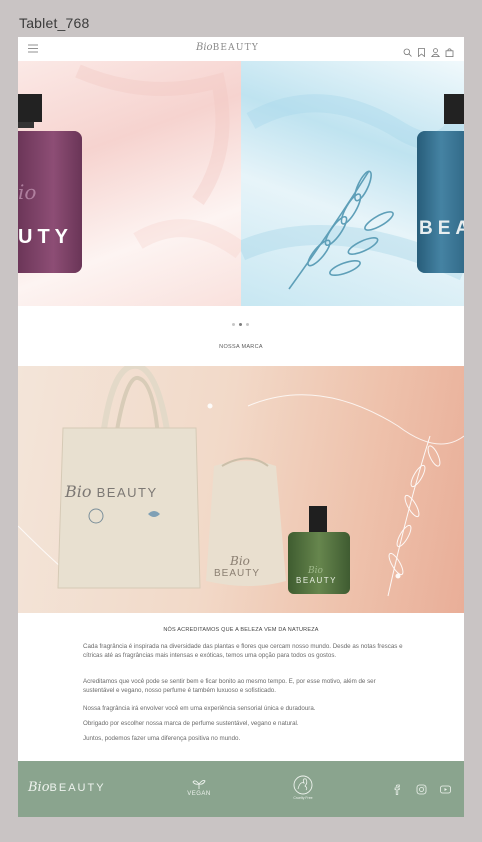 This screenshot has height=842, width=482. I want to click on pouch-text: BEAUTY, so click(237, 573).